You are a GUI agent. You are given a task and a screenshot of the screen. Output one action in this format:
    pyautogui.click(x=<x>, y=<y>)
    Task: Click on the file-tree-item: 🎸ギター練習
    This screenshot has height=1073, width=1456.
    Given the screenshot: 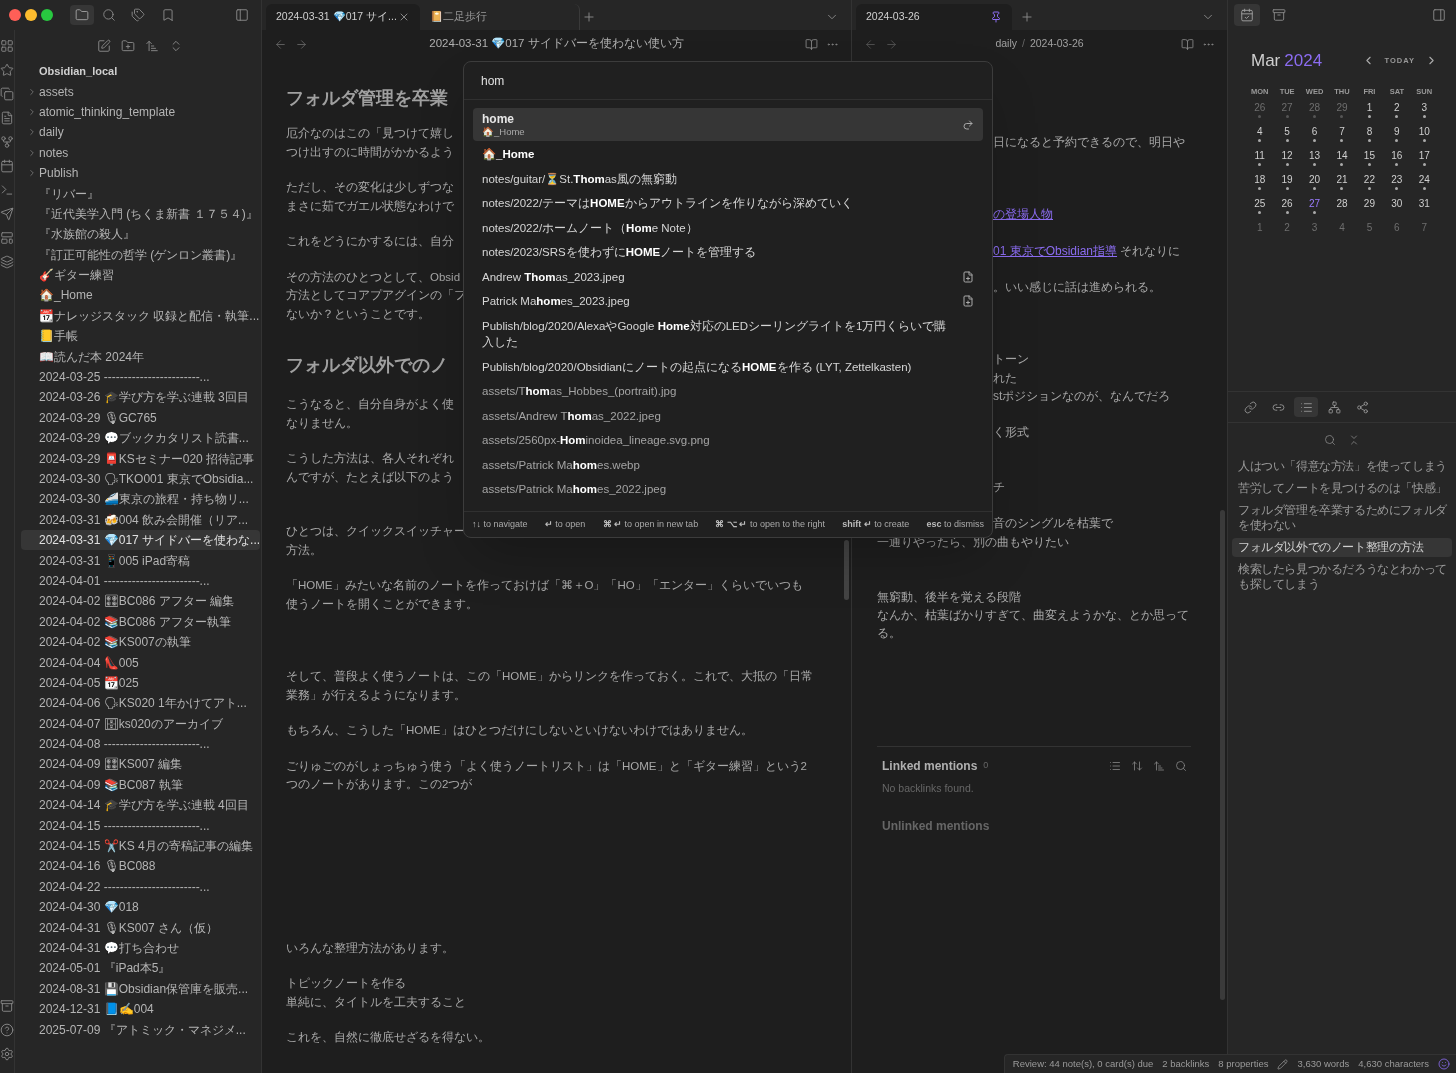 What is the action you would take?
    pyautogui.click(x=141, y=275)
    